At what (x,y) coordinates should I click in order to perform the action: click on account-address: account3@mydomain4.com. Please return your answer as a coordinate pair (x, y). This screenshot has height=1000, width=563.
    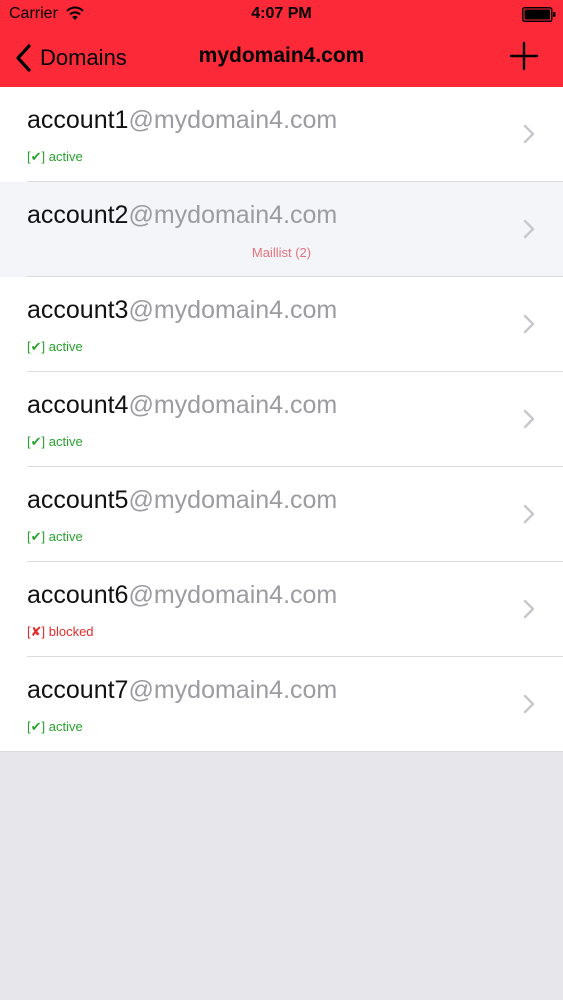
    Looking at the image, I should click on (182, 310).